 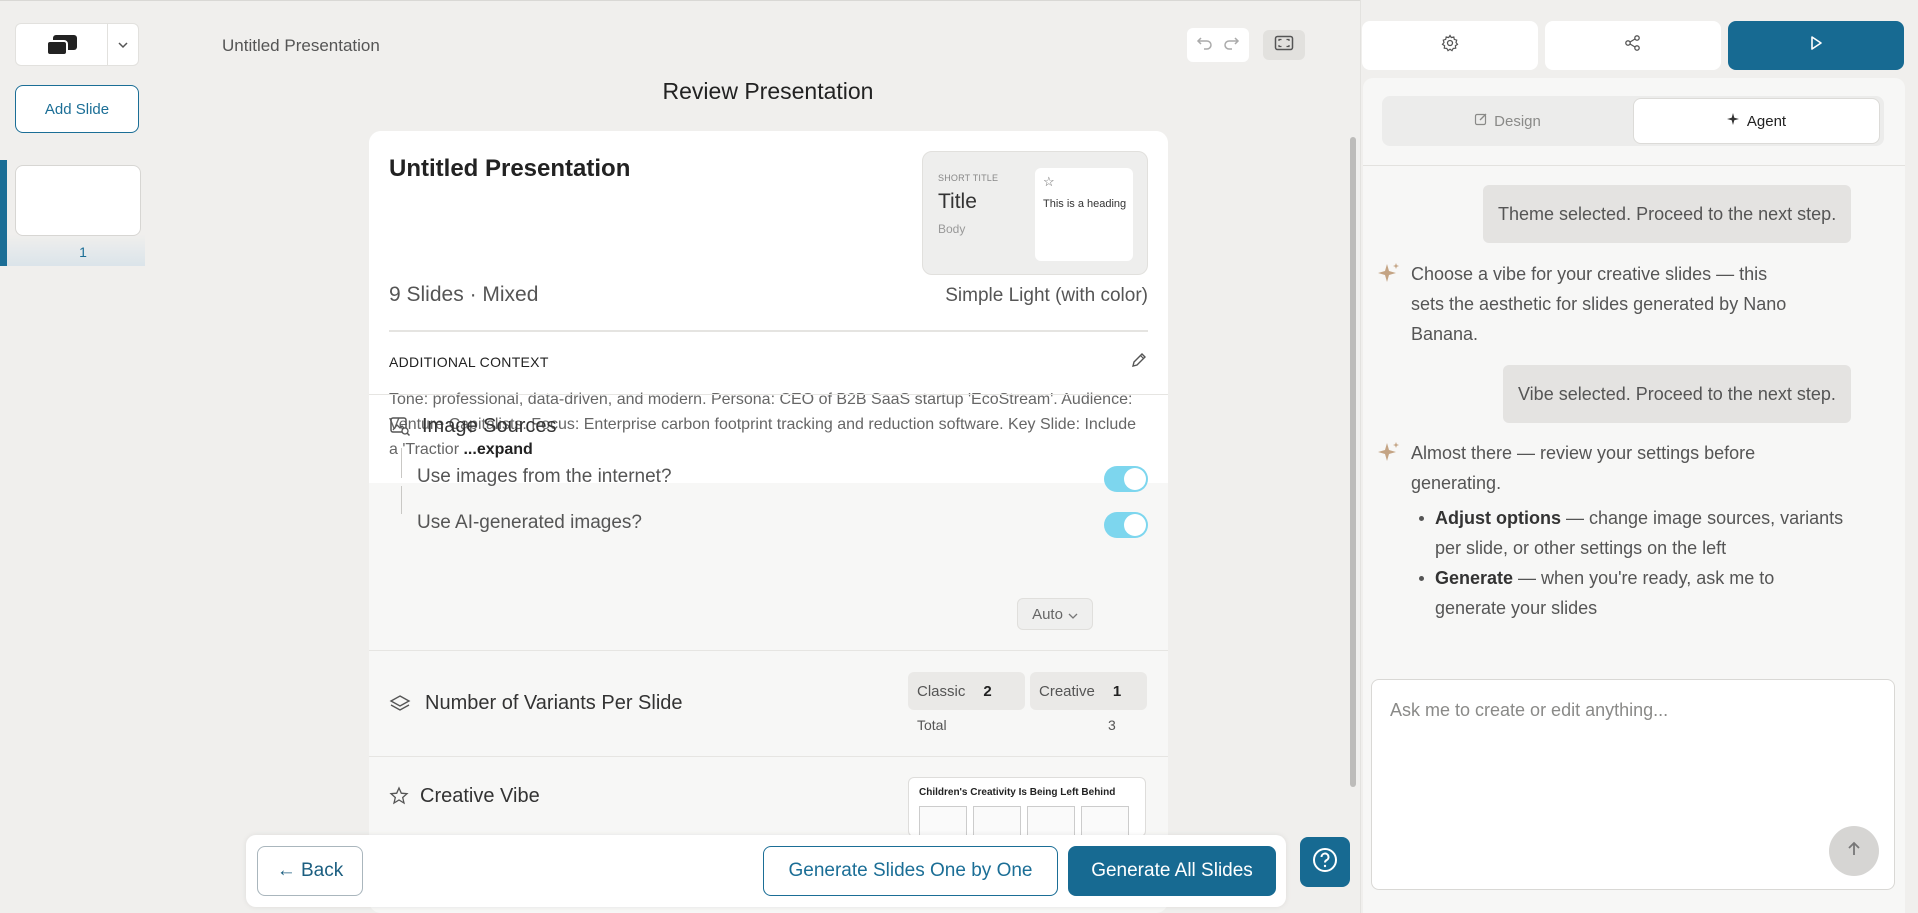 What do you see at coordinates (544, 476) in the screenshot?
I see `internet-images-label: Use images from the internet?` at bounding box center [544, 476].